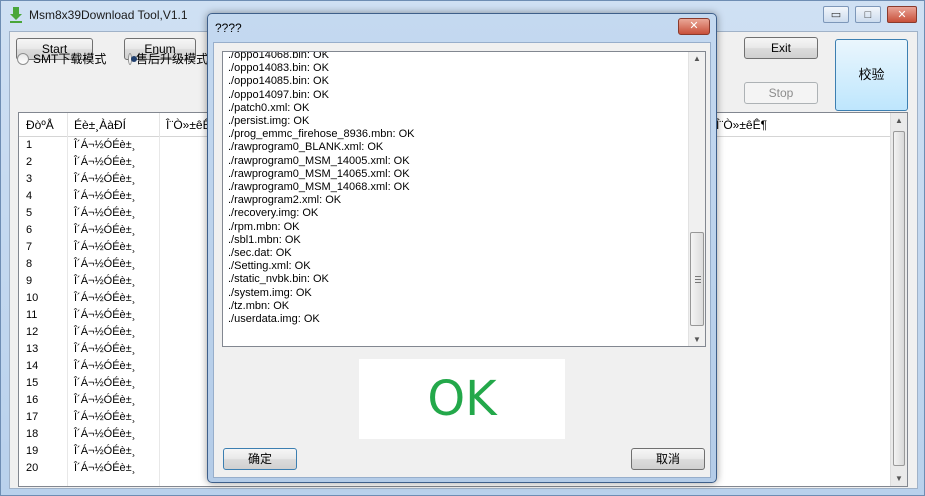  What do you see at coordinates (871, 75) in the screenshot?
I see `verify-button: 校验` at bounding box center [871, 75].